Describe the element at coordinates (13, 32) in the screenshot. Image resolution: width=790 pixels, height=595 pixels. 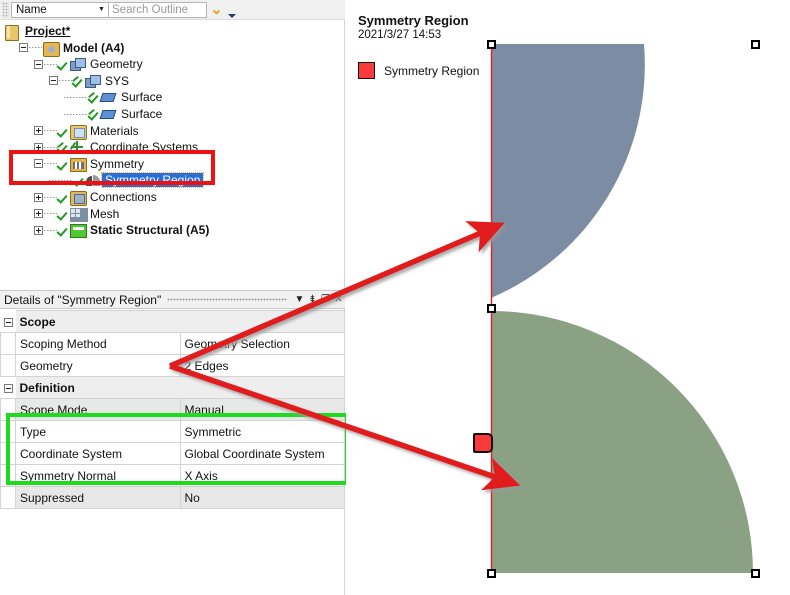
I see `project-icon` at that location.